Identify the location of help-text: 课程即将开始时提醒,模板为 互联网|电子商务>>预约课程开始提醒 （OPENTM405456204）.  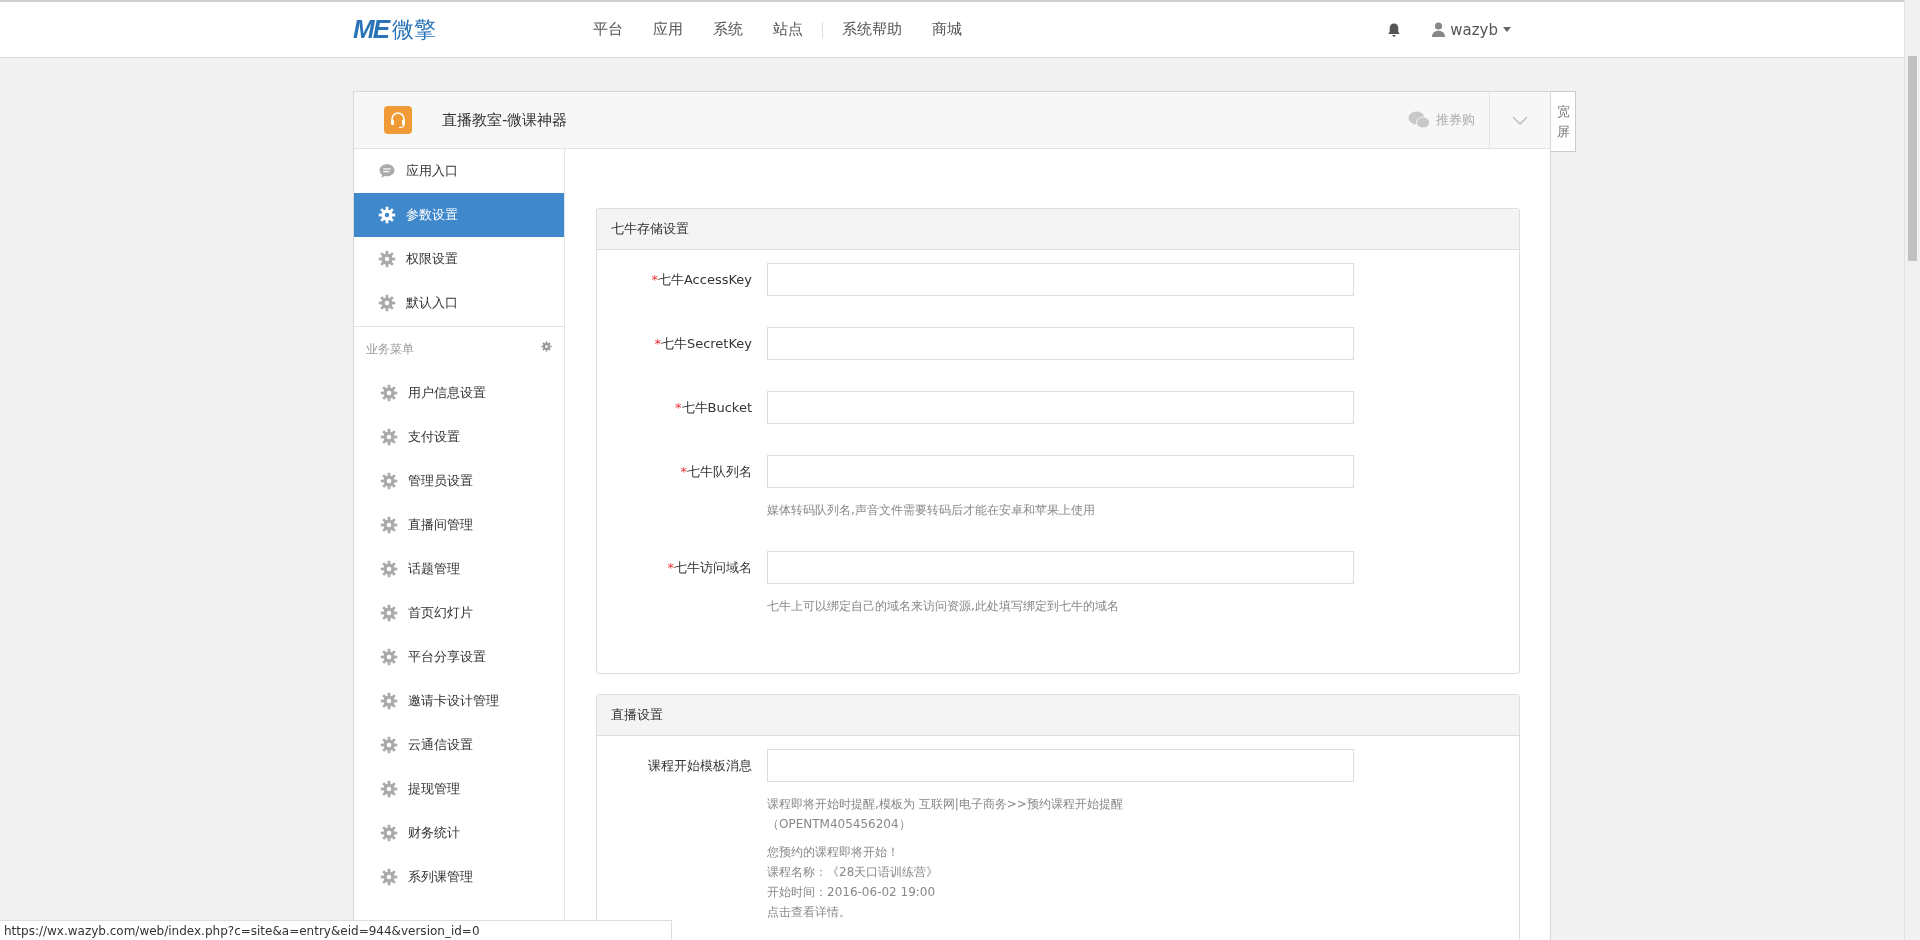
(945, 814).